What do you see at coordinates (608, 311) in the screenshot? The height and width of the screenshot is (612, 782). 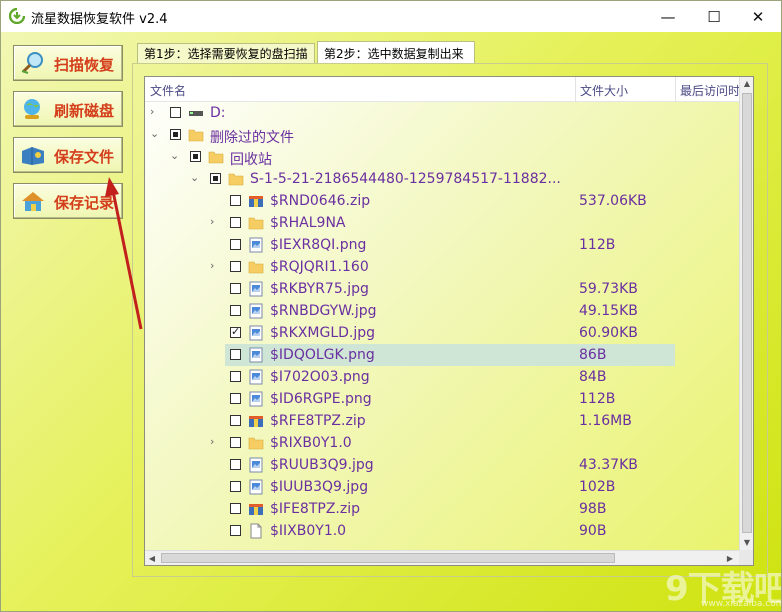 I see `row-filesize: 49.15KB` at bounding box center [608, 311].